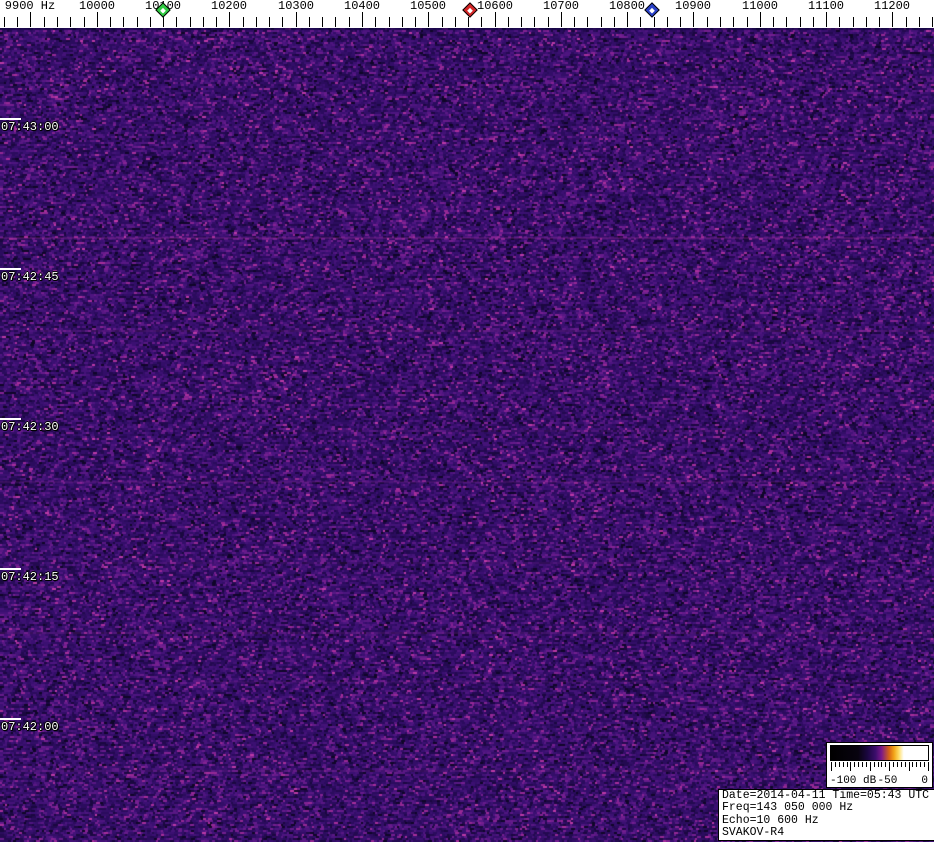 The height and width of the screenshot is (842, 934). Describe the element at coordinates (887, 781) in the screenshot. I see `db-mid-label: -50` at that location.